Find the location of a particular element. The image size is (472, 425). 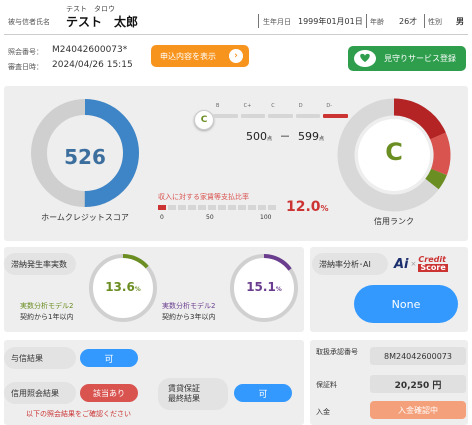

birth-label: 生年月日 is located at coordinates (277, 22).